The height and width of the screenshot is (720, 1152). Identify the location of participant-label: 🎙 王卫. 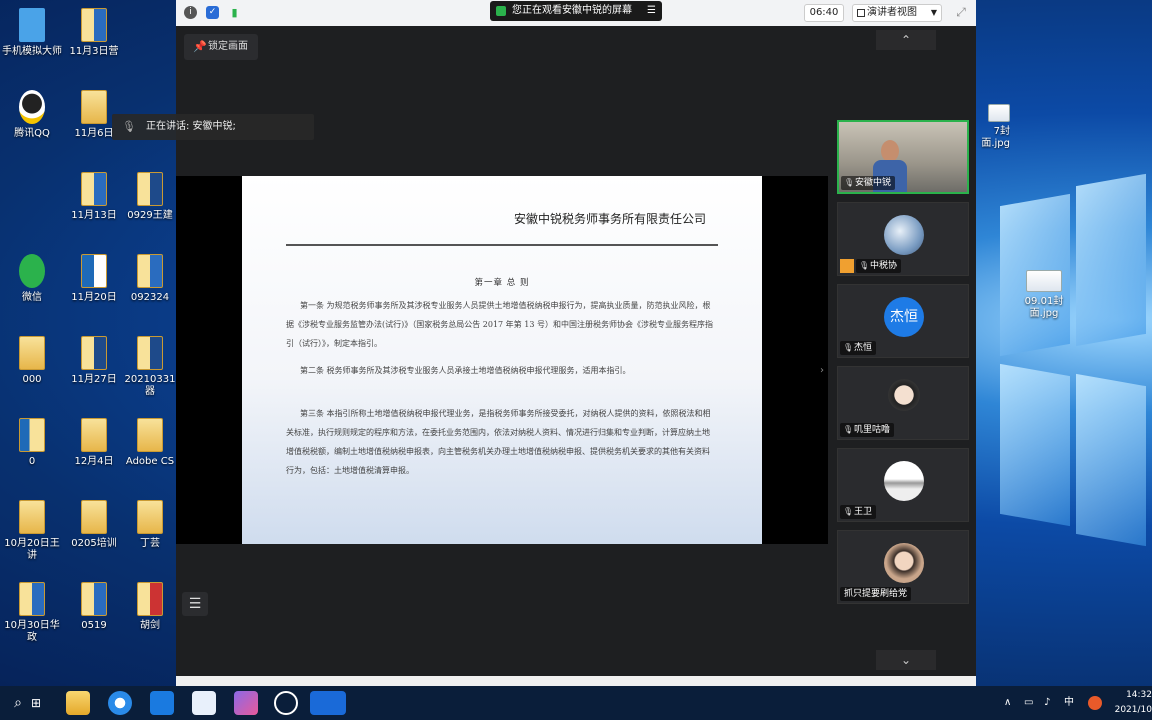
(858, 512).